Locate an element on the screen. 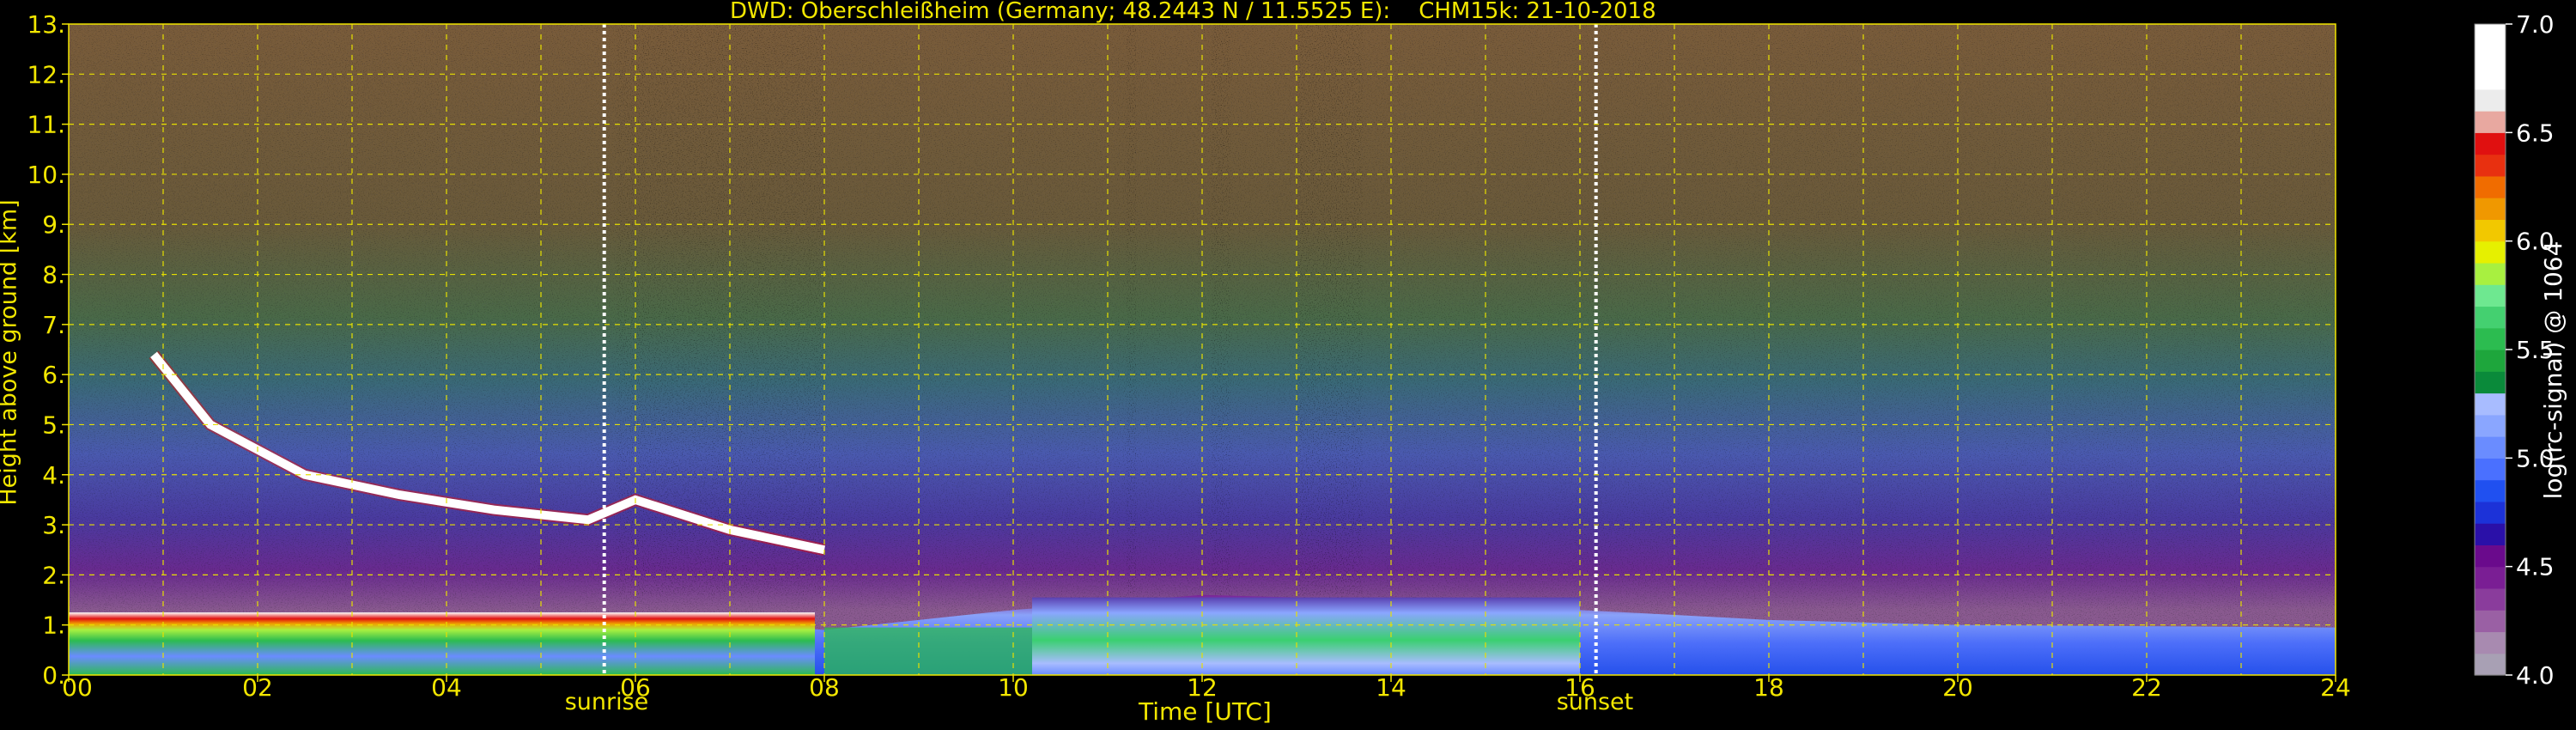  colorbar-tick-label: 4.5 is located at coordinates (2536, 567).